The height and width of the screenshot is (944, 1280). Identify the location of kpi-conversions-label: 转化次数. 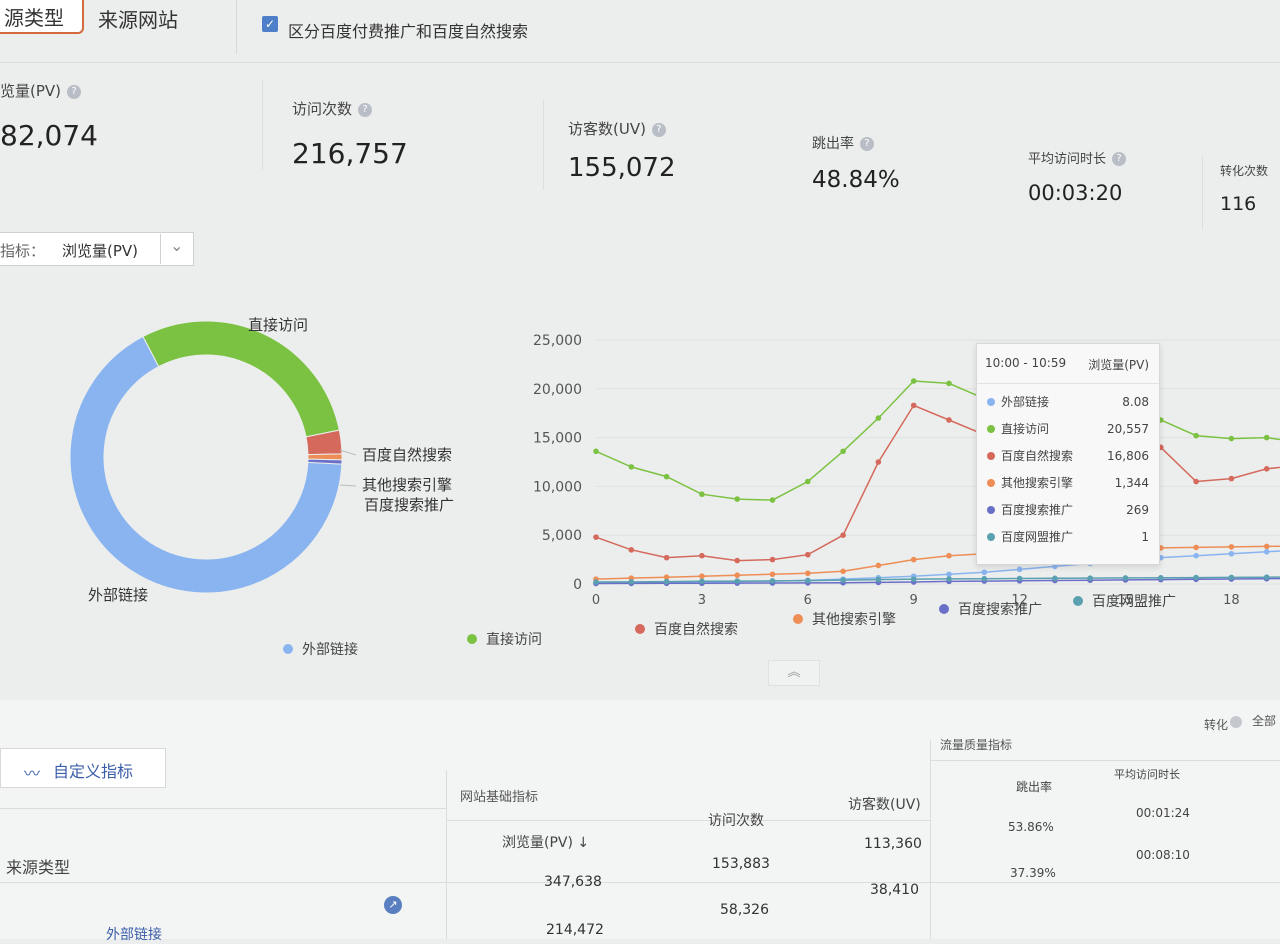
(1244, 171).